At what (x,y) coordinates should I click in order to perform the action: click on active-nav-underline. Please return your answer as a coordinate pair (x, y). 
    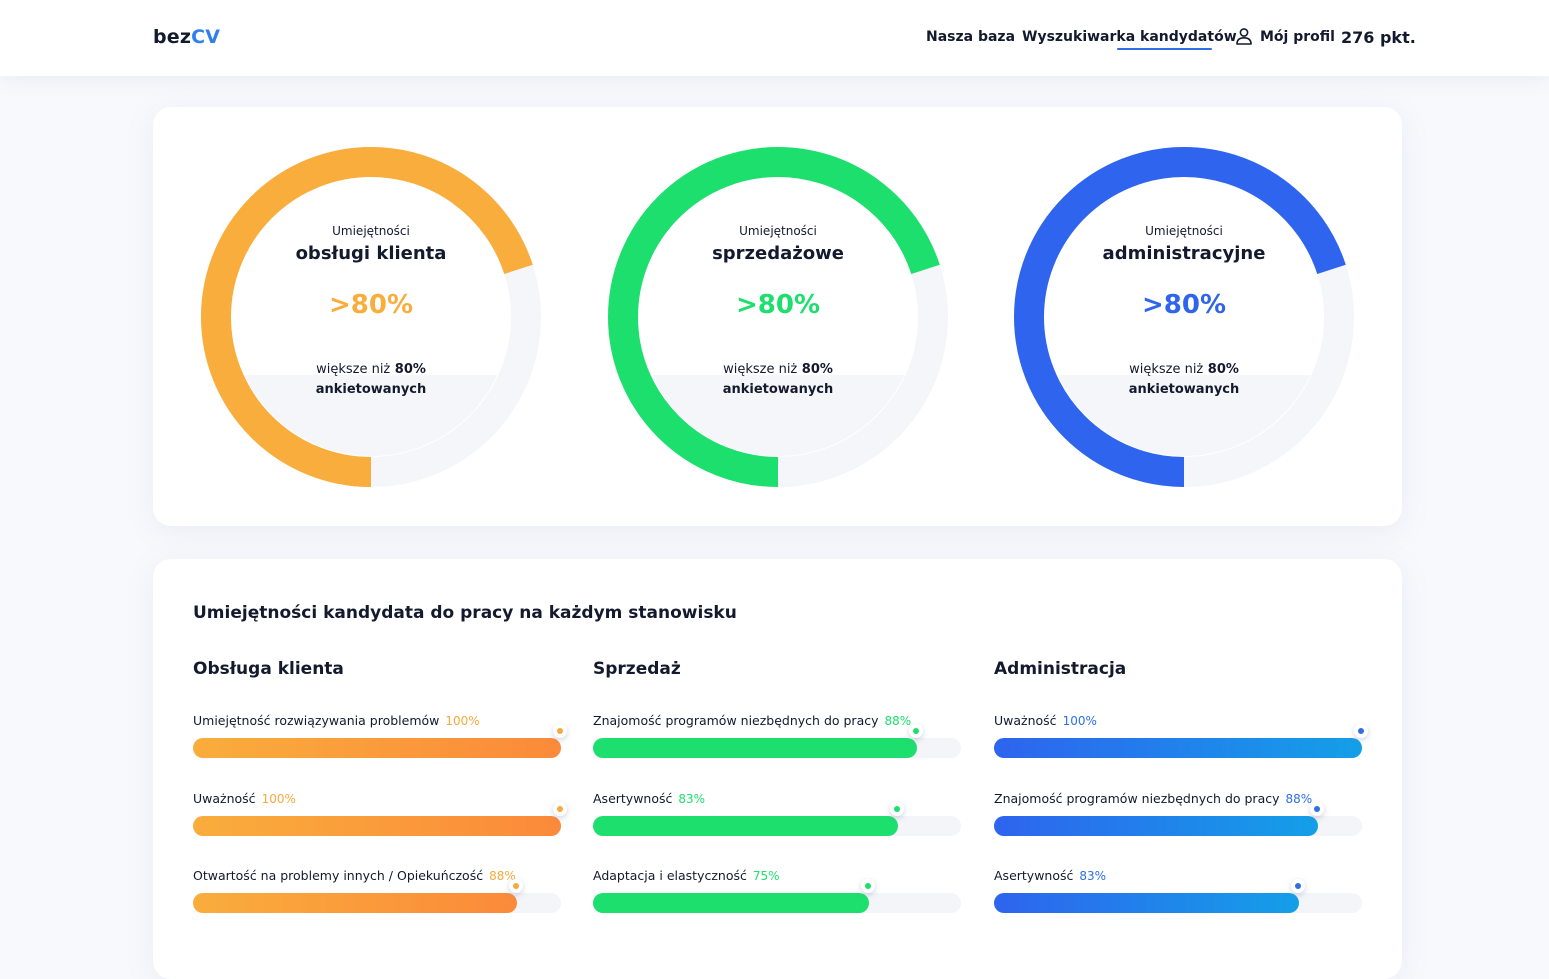
    Looking at the image, I should click on (1164, 49).